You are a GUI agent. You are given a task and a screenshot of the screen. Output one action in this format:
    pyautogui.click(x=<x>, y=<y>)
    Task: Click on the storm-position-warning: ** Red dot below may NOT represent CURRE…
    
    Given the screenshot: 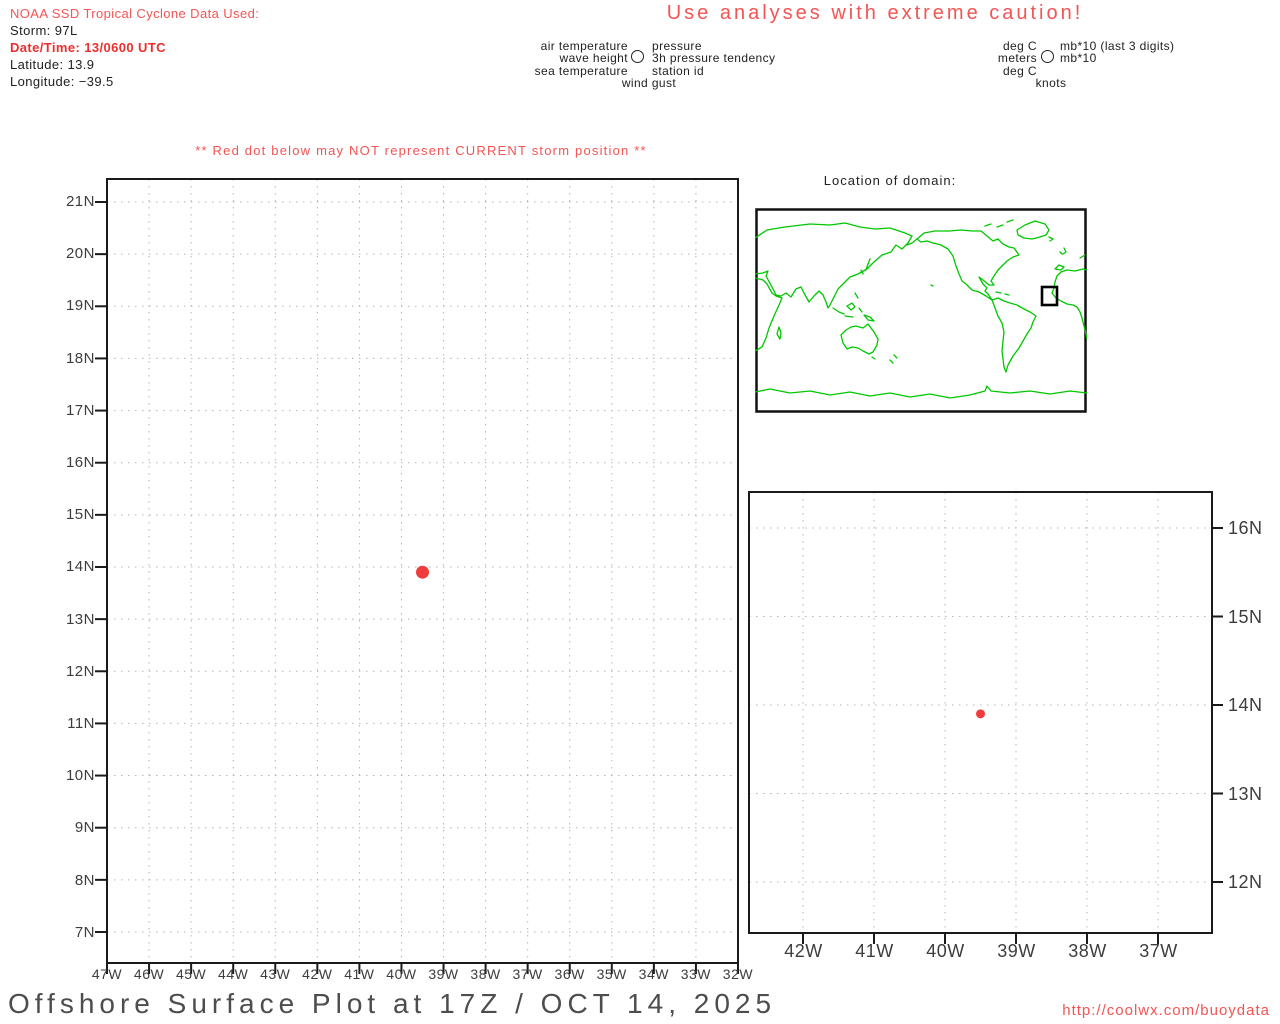 What is the action you would take?
    pyautogui.click(x=421, y=150)
    